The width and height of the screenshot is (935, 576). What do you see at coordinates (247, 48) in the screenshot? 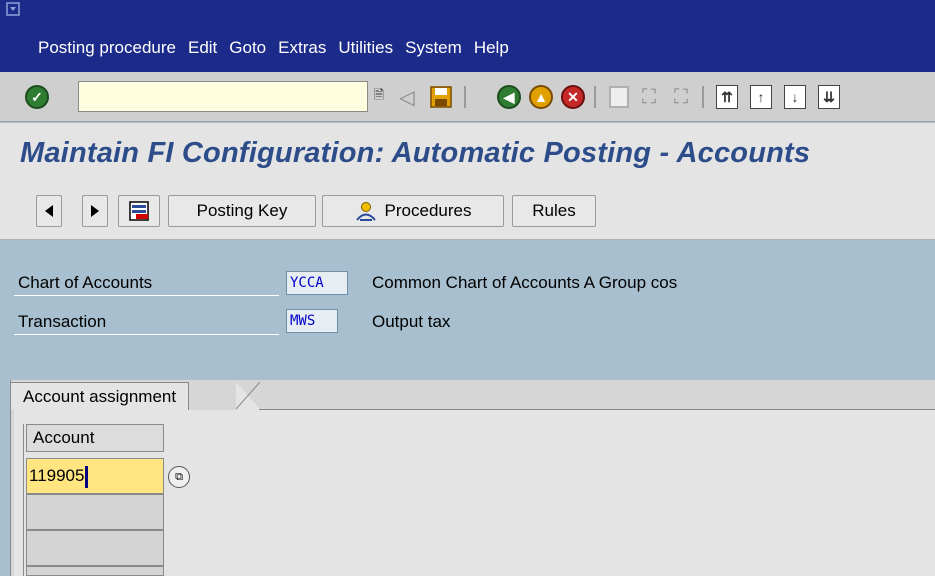
I see `menu-goto: Goto` at bounding box center [247, 48].